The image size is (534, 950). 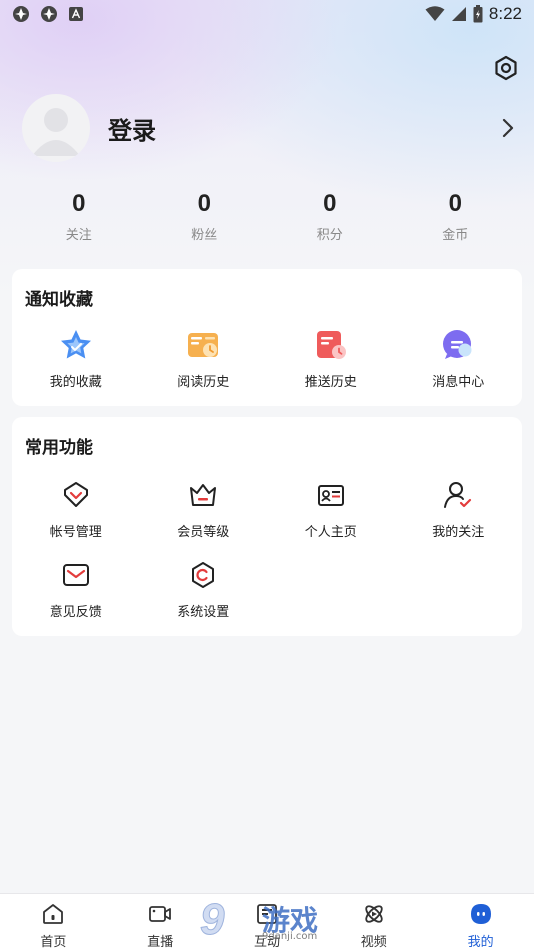 I want to click on stat-following: 0 关注, so click(x=79, y=216).